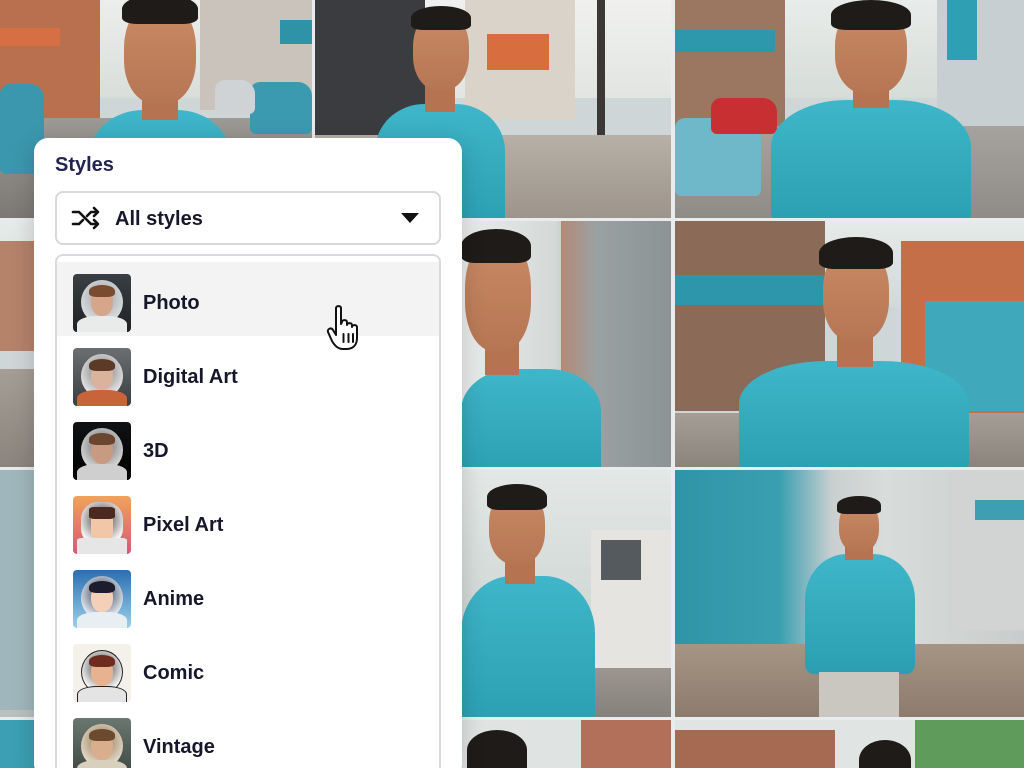  What do you see at coordinates (248, 595) in the screenshot?
I see `style-option-anime: Anime` at bounding box center [248, 595].